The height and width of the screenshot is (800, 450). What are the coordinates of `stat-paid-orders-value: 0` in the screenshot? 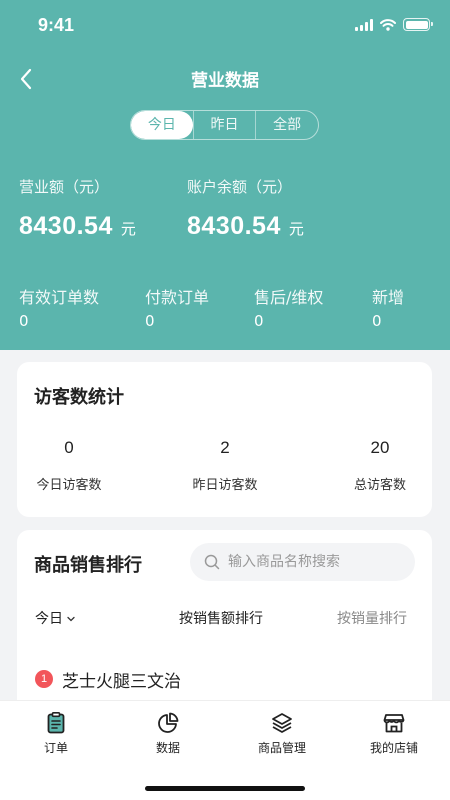 It's located at (150, 321).